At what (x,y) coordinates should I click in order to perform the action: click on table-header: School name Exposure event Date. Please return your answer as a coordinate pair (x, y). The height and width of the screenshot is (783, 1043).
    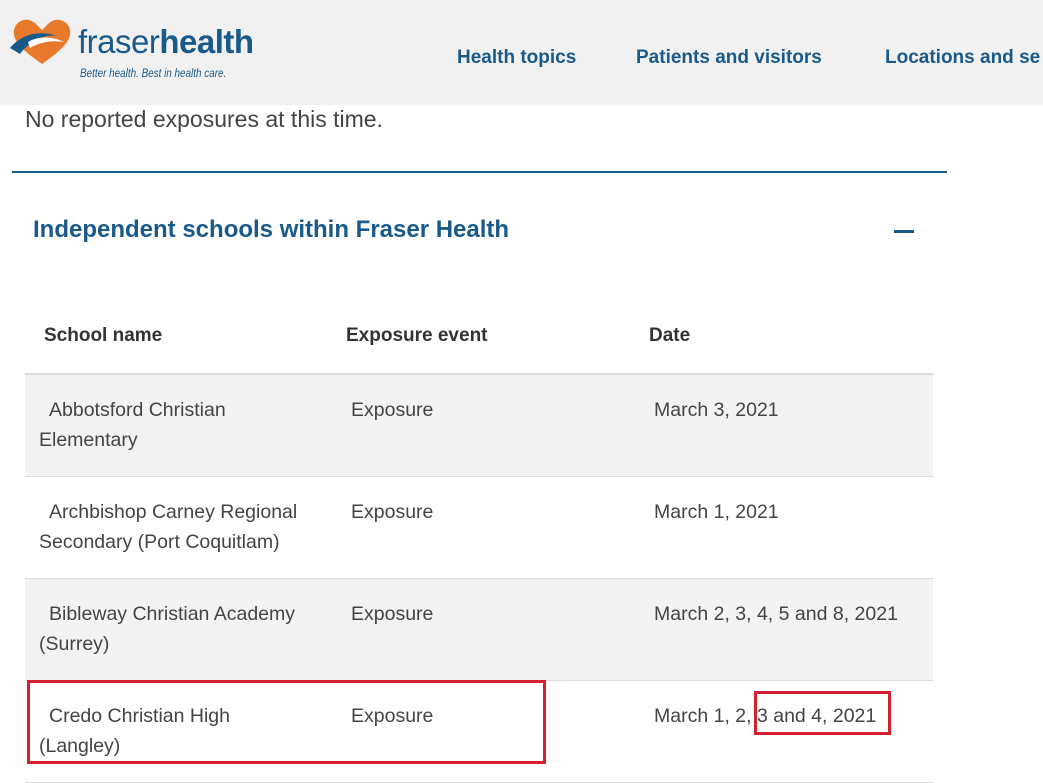
    Looking at the image, I should click on (479, 340).